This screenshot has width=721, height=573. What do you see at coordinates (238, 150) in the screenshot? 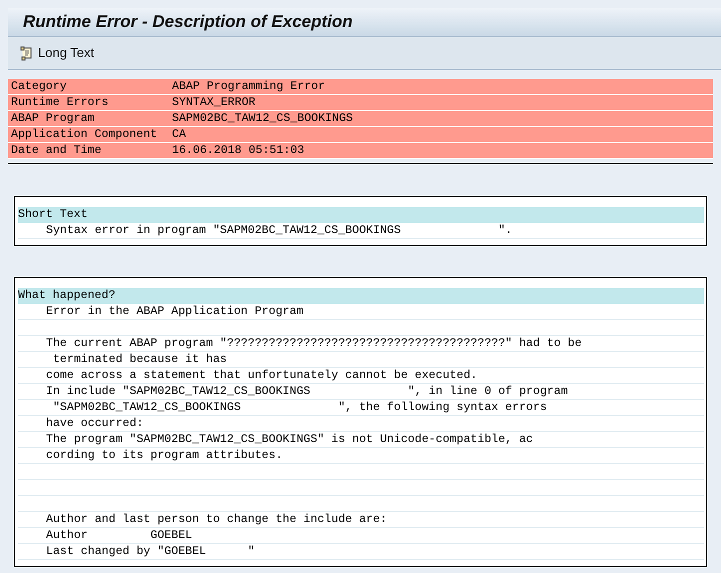
I see `field-value: 16.06.2018 05:51:03` at bounding box center [238, 150].